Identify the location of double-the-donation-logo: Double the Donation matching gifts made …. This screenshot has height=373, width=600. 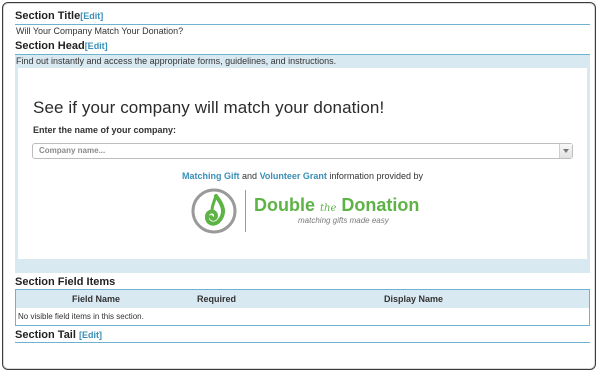
(310, 211).